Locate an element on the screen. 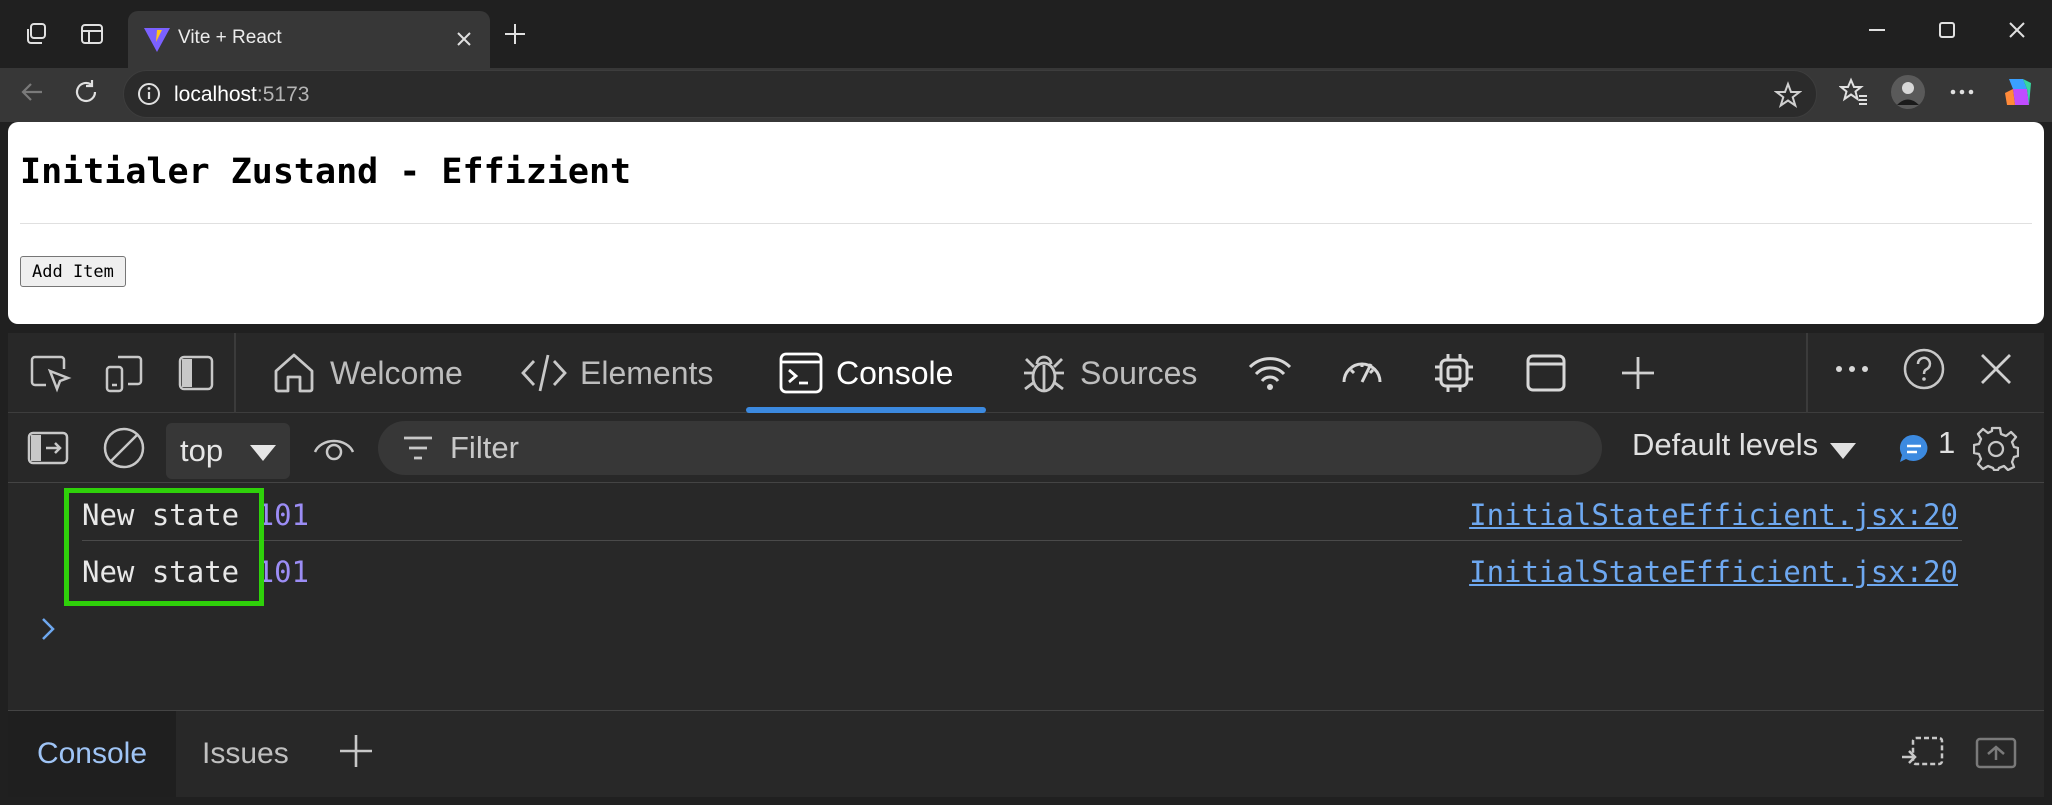  close-tab-icon is located at coordinates (464, 39).